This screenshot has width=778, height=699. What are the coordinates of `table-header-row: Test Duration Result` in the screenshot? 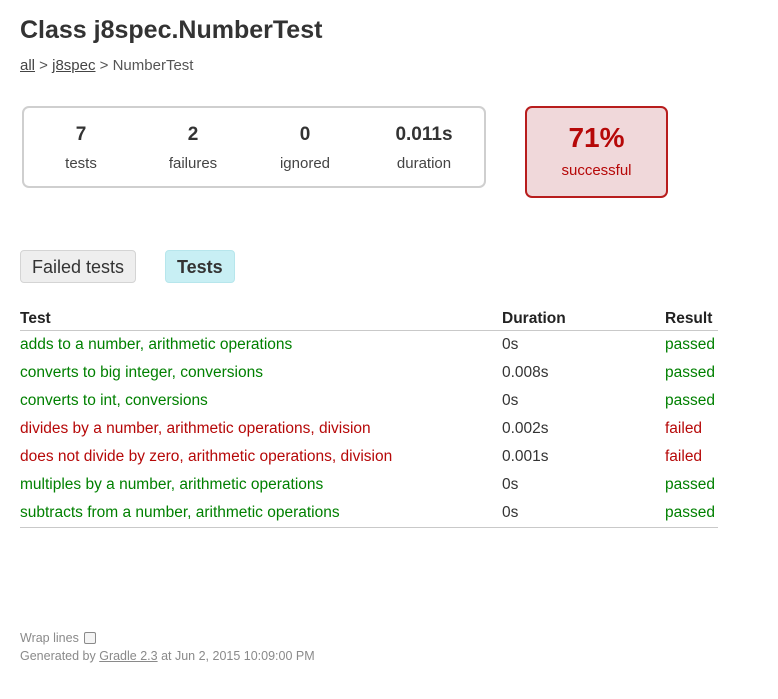 It's located at (369, 319).